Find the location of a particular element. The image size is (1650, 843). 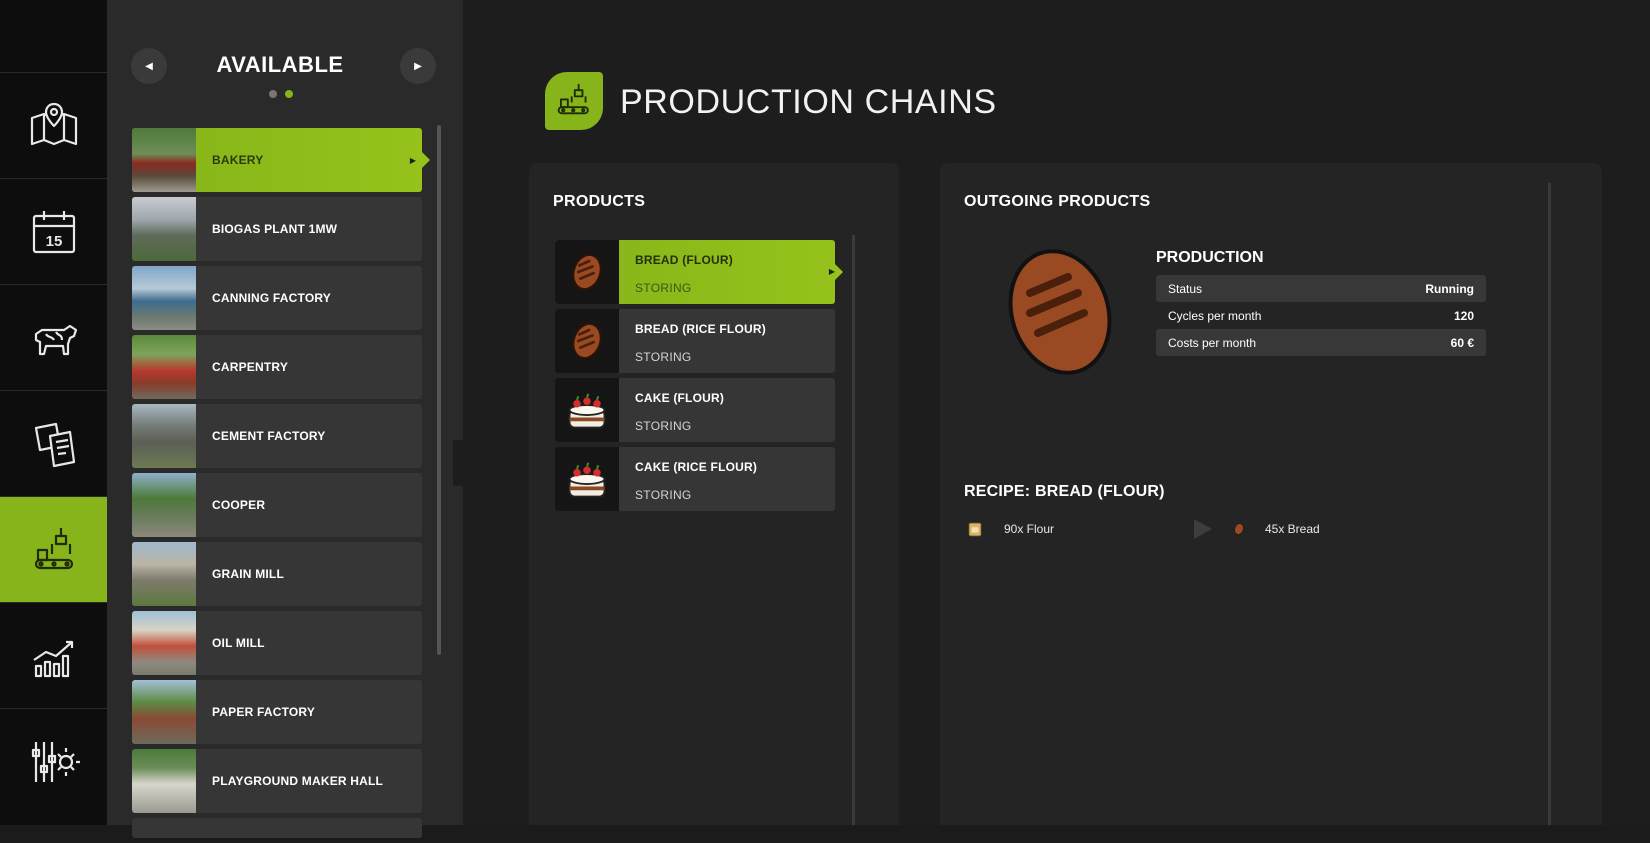

statistics-icon is located at coordinates (52, 658).